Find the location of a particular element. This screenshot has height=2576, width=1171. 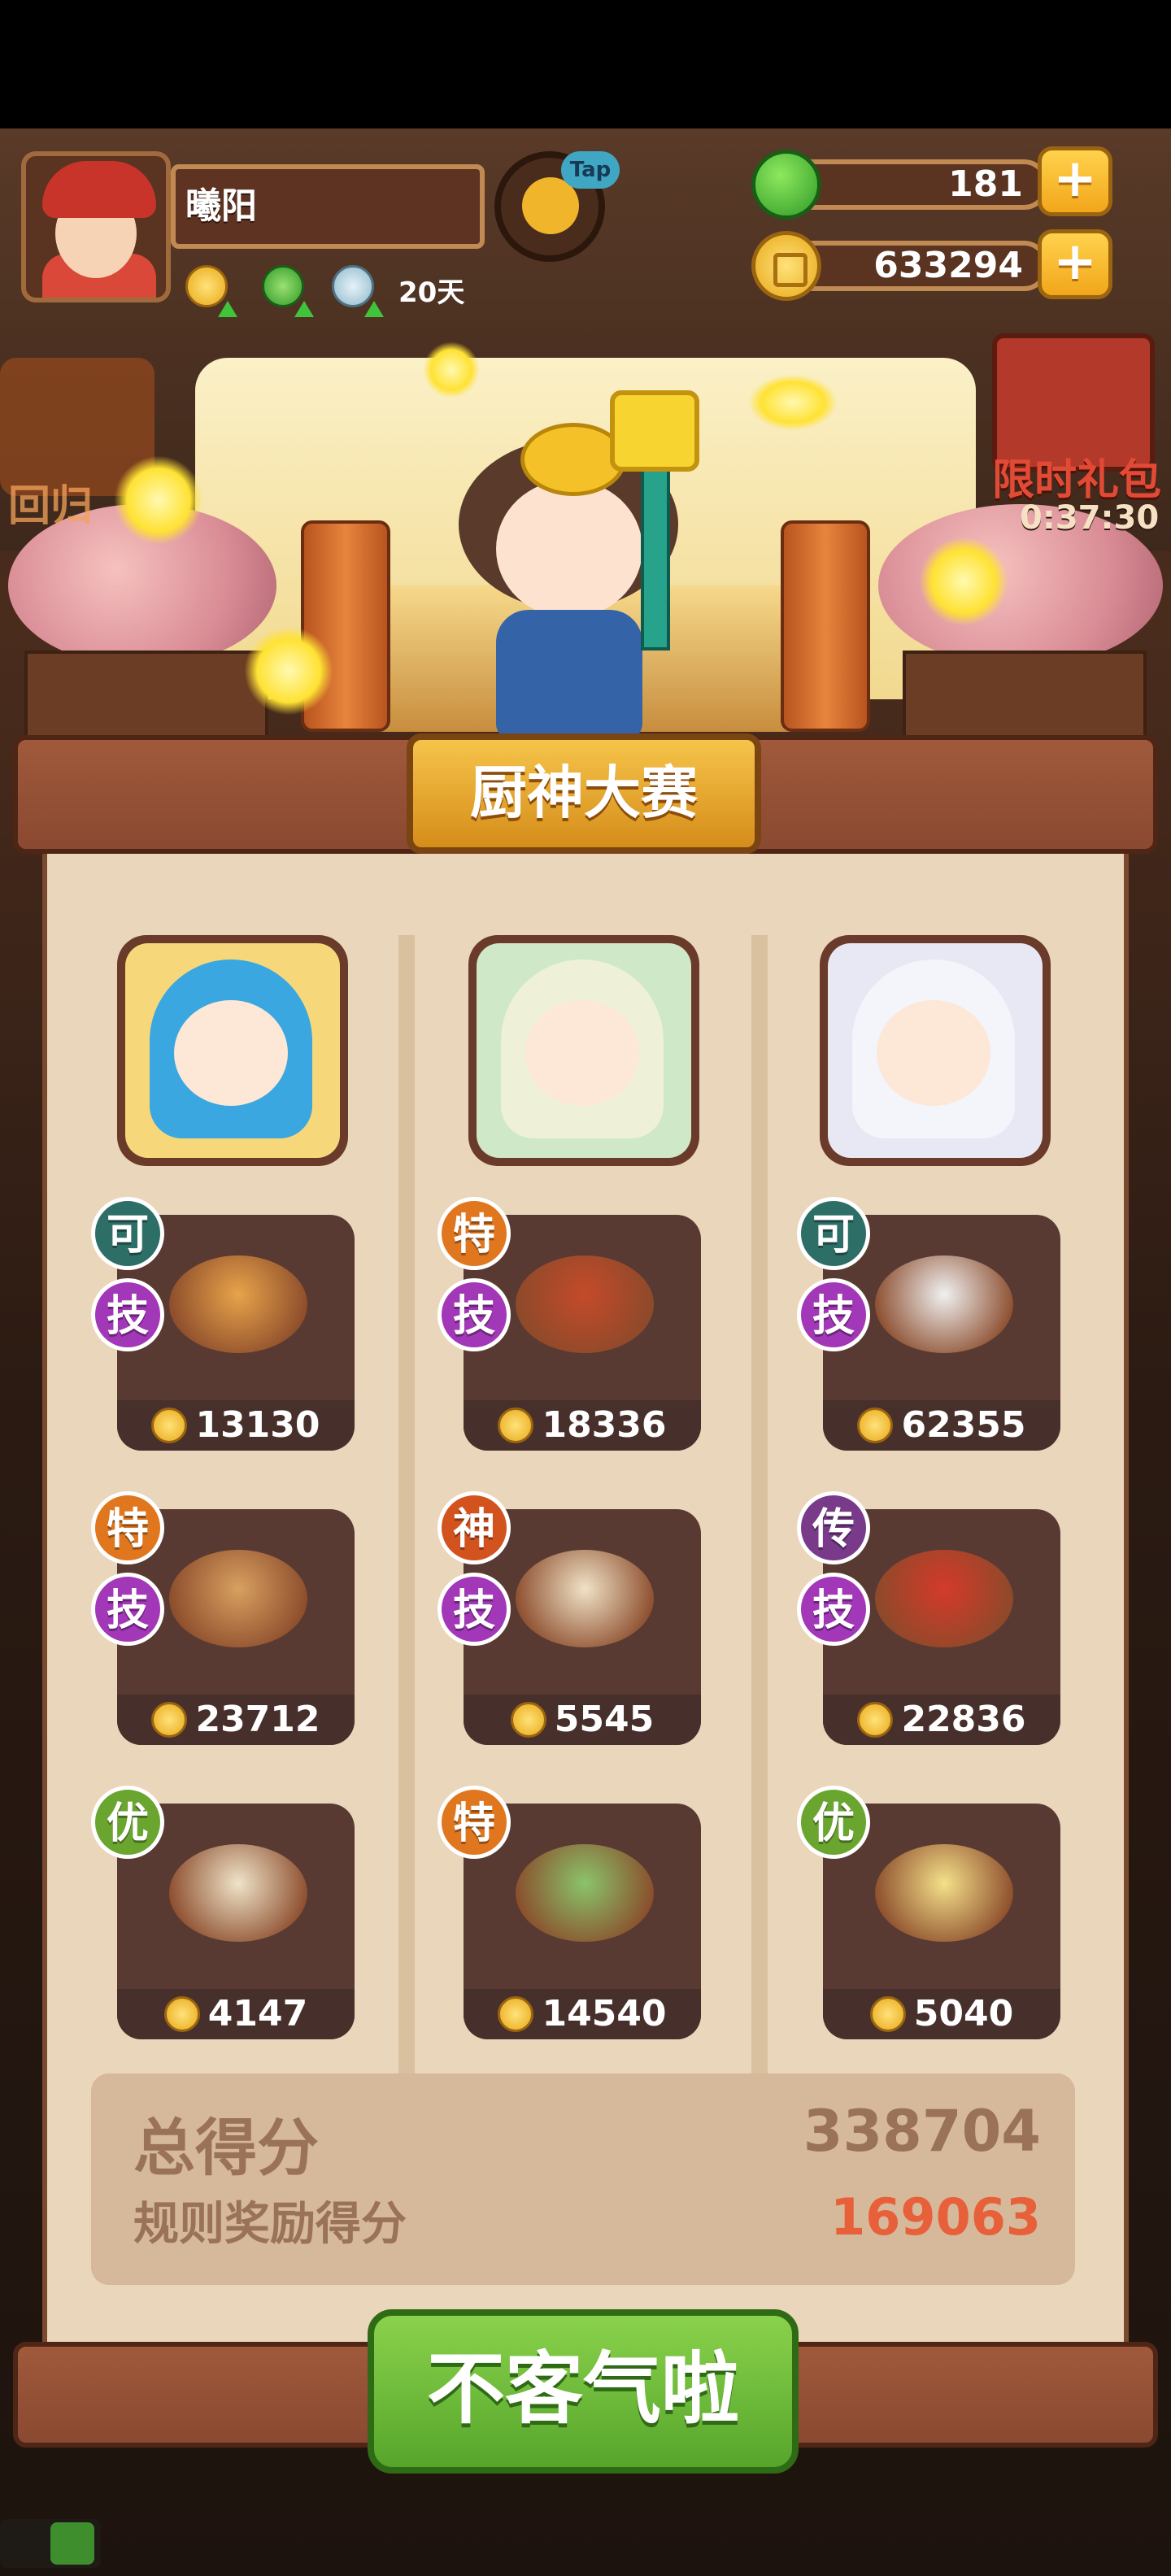

return-event-label: 回归 is located at coordinates (51, 507).